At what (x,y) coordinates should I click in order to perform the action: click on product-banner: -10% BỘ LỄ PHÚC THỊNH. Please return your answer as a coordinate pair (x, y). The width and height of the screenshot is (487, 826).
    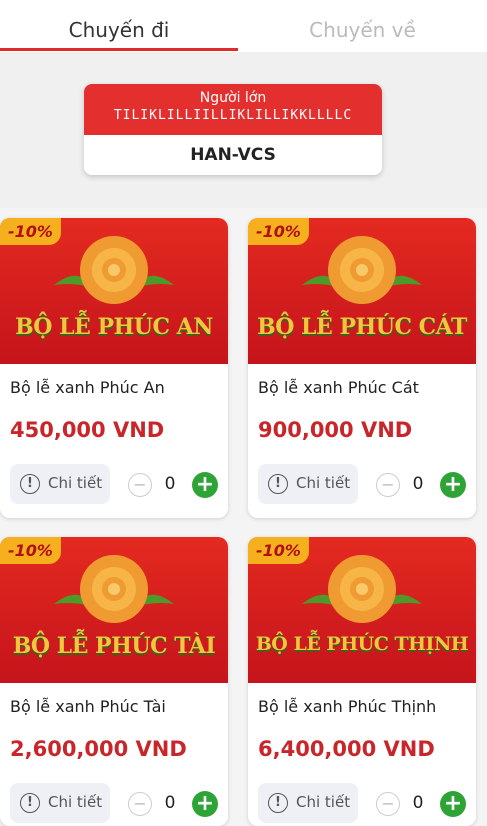
    Looking at the image, I should click on (362, 610).